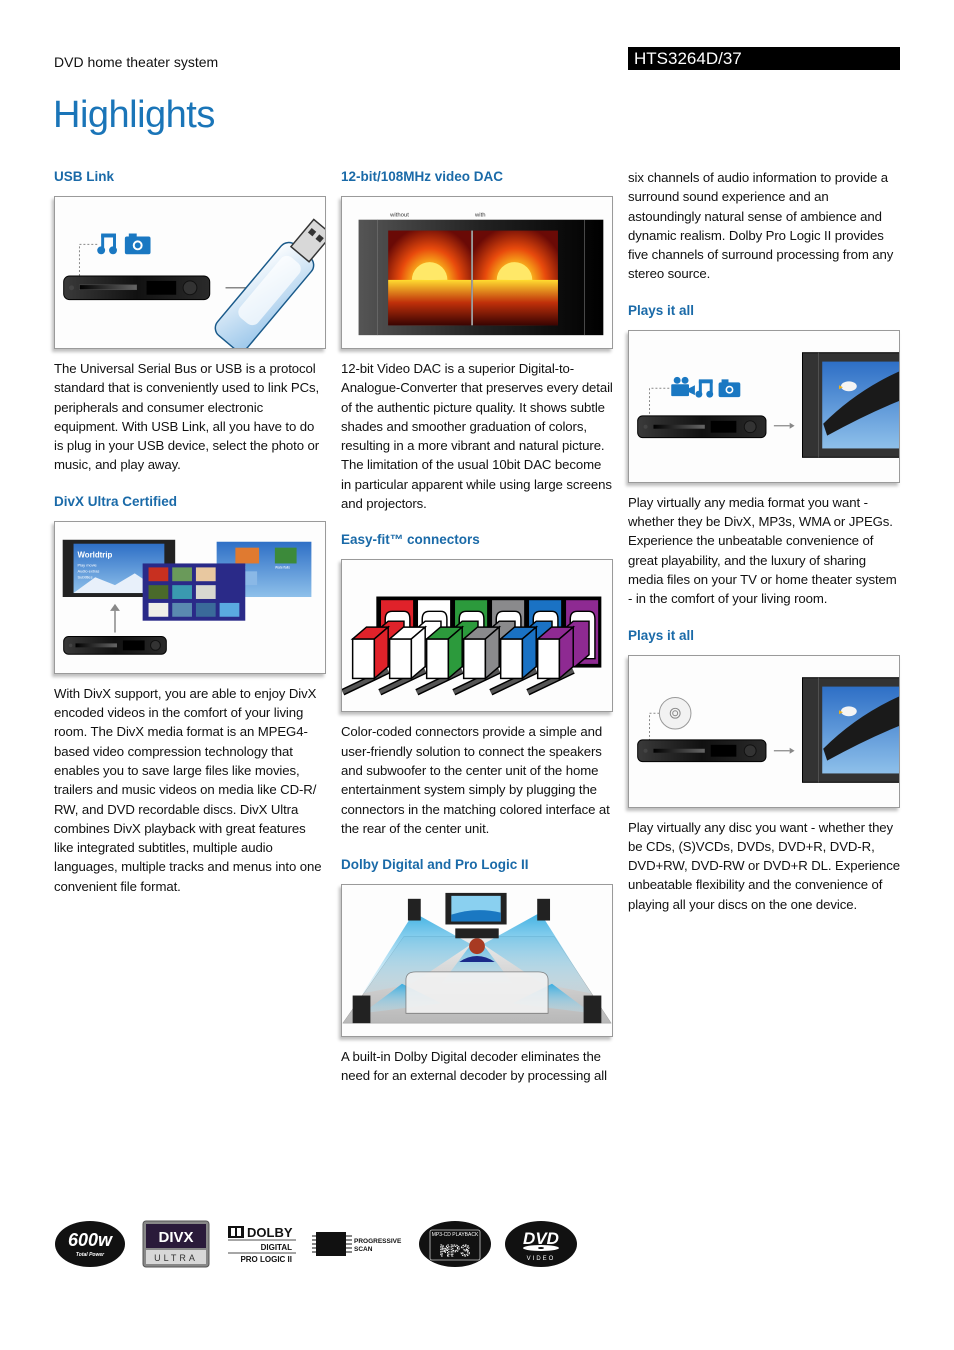 The height and width of the screenshot is (1350, 954). I want to click on usb-link-illustration, so click(190, 272).